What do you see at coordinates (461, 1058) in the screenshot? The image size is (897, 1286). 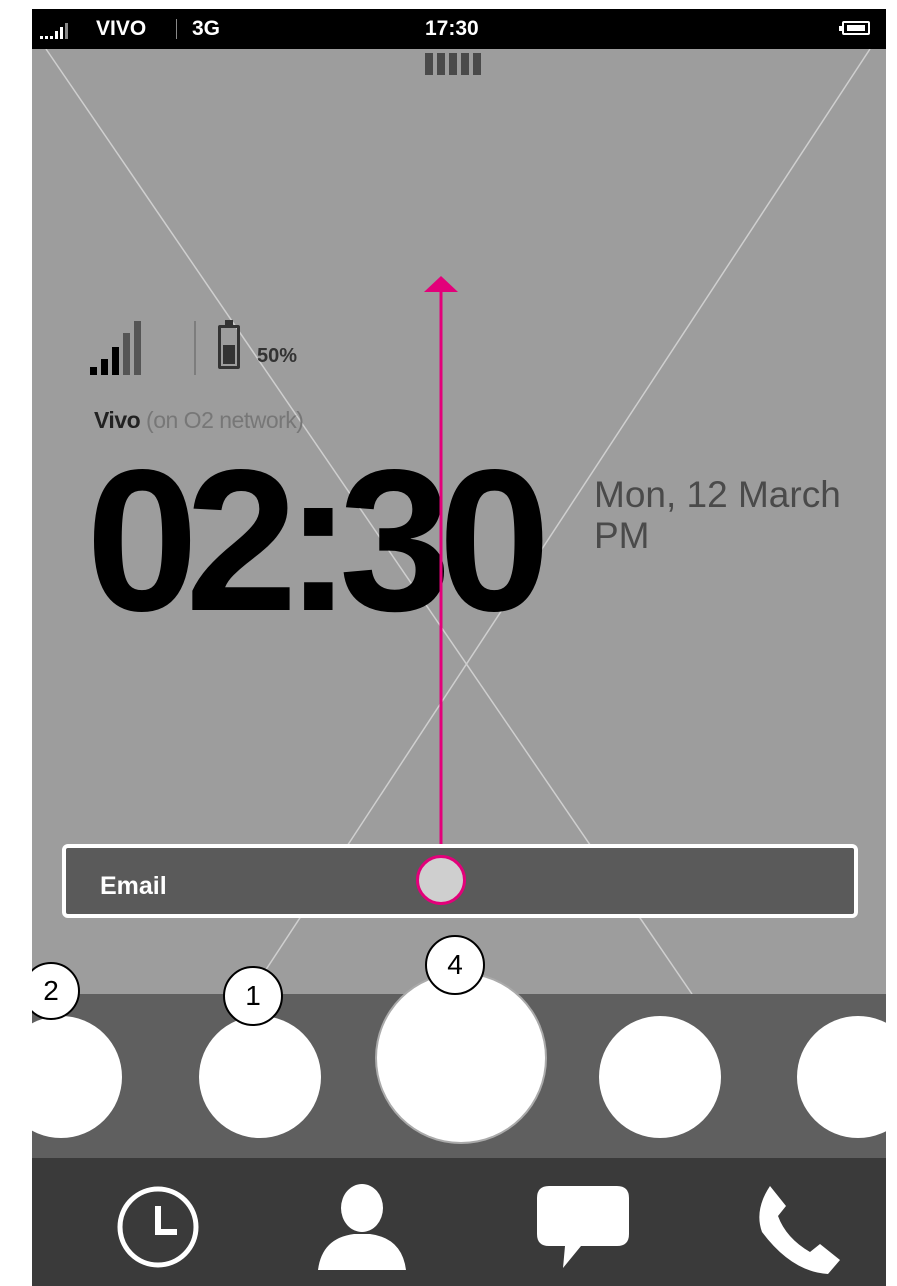 I see `app-shortcut-selected` at bounding box center [461, 1058].